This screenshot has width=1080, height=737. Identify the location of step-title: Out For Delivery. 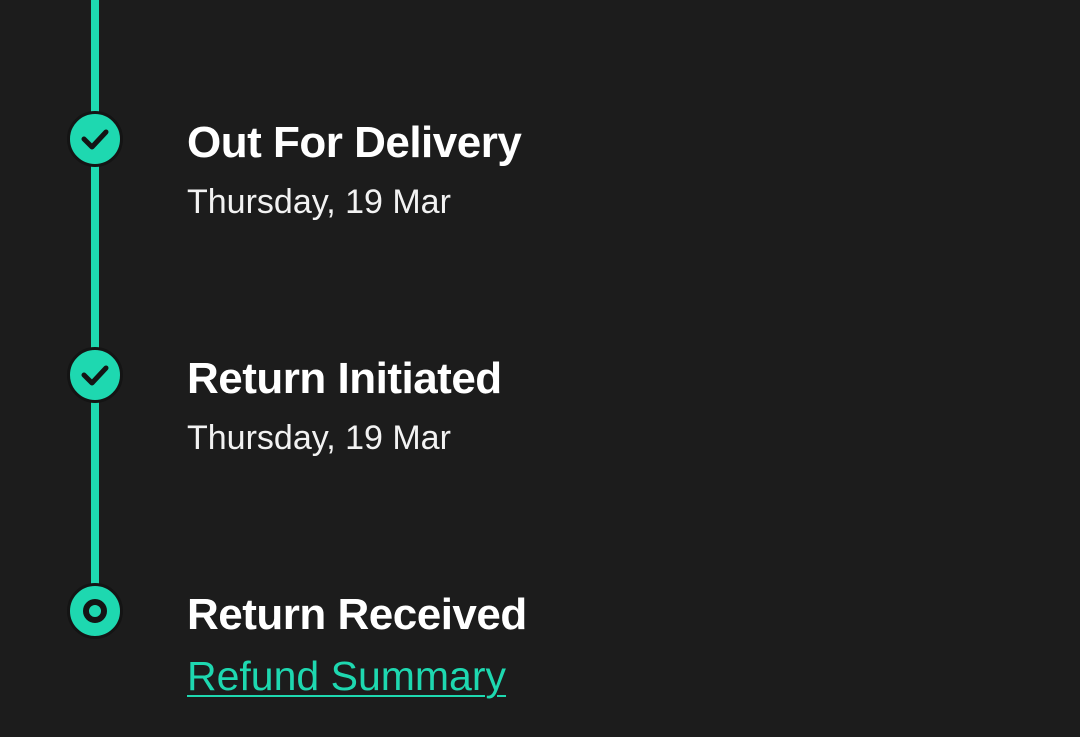
(354, 142).